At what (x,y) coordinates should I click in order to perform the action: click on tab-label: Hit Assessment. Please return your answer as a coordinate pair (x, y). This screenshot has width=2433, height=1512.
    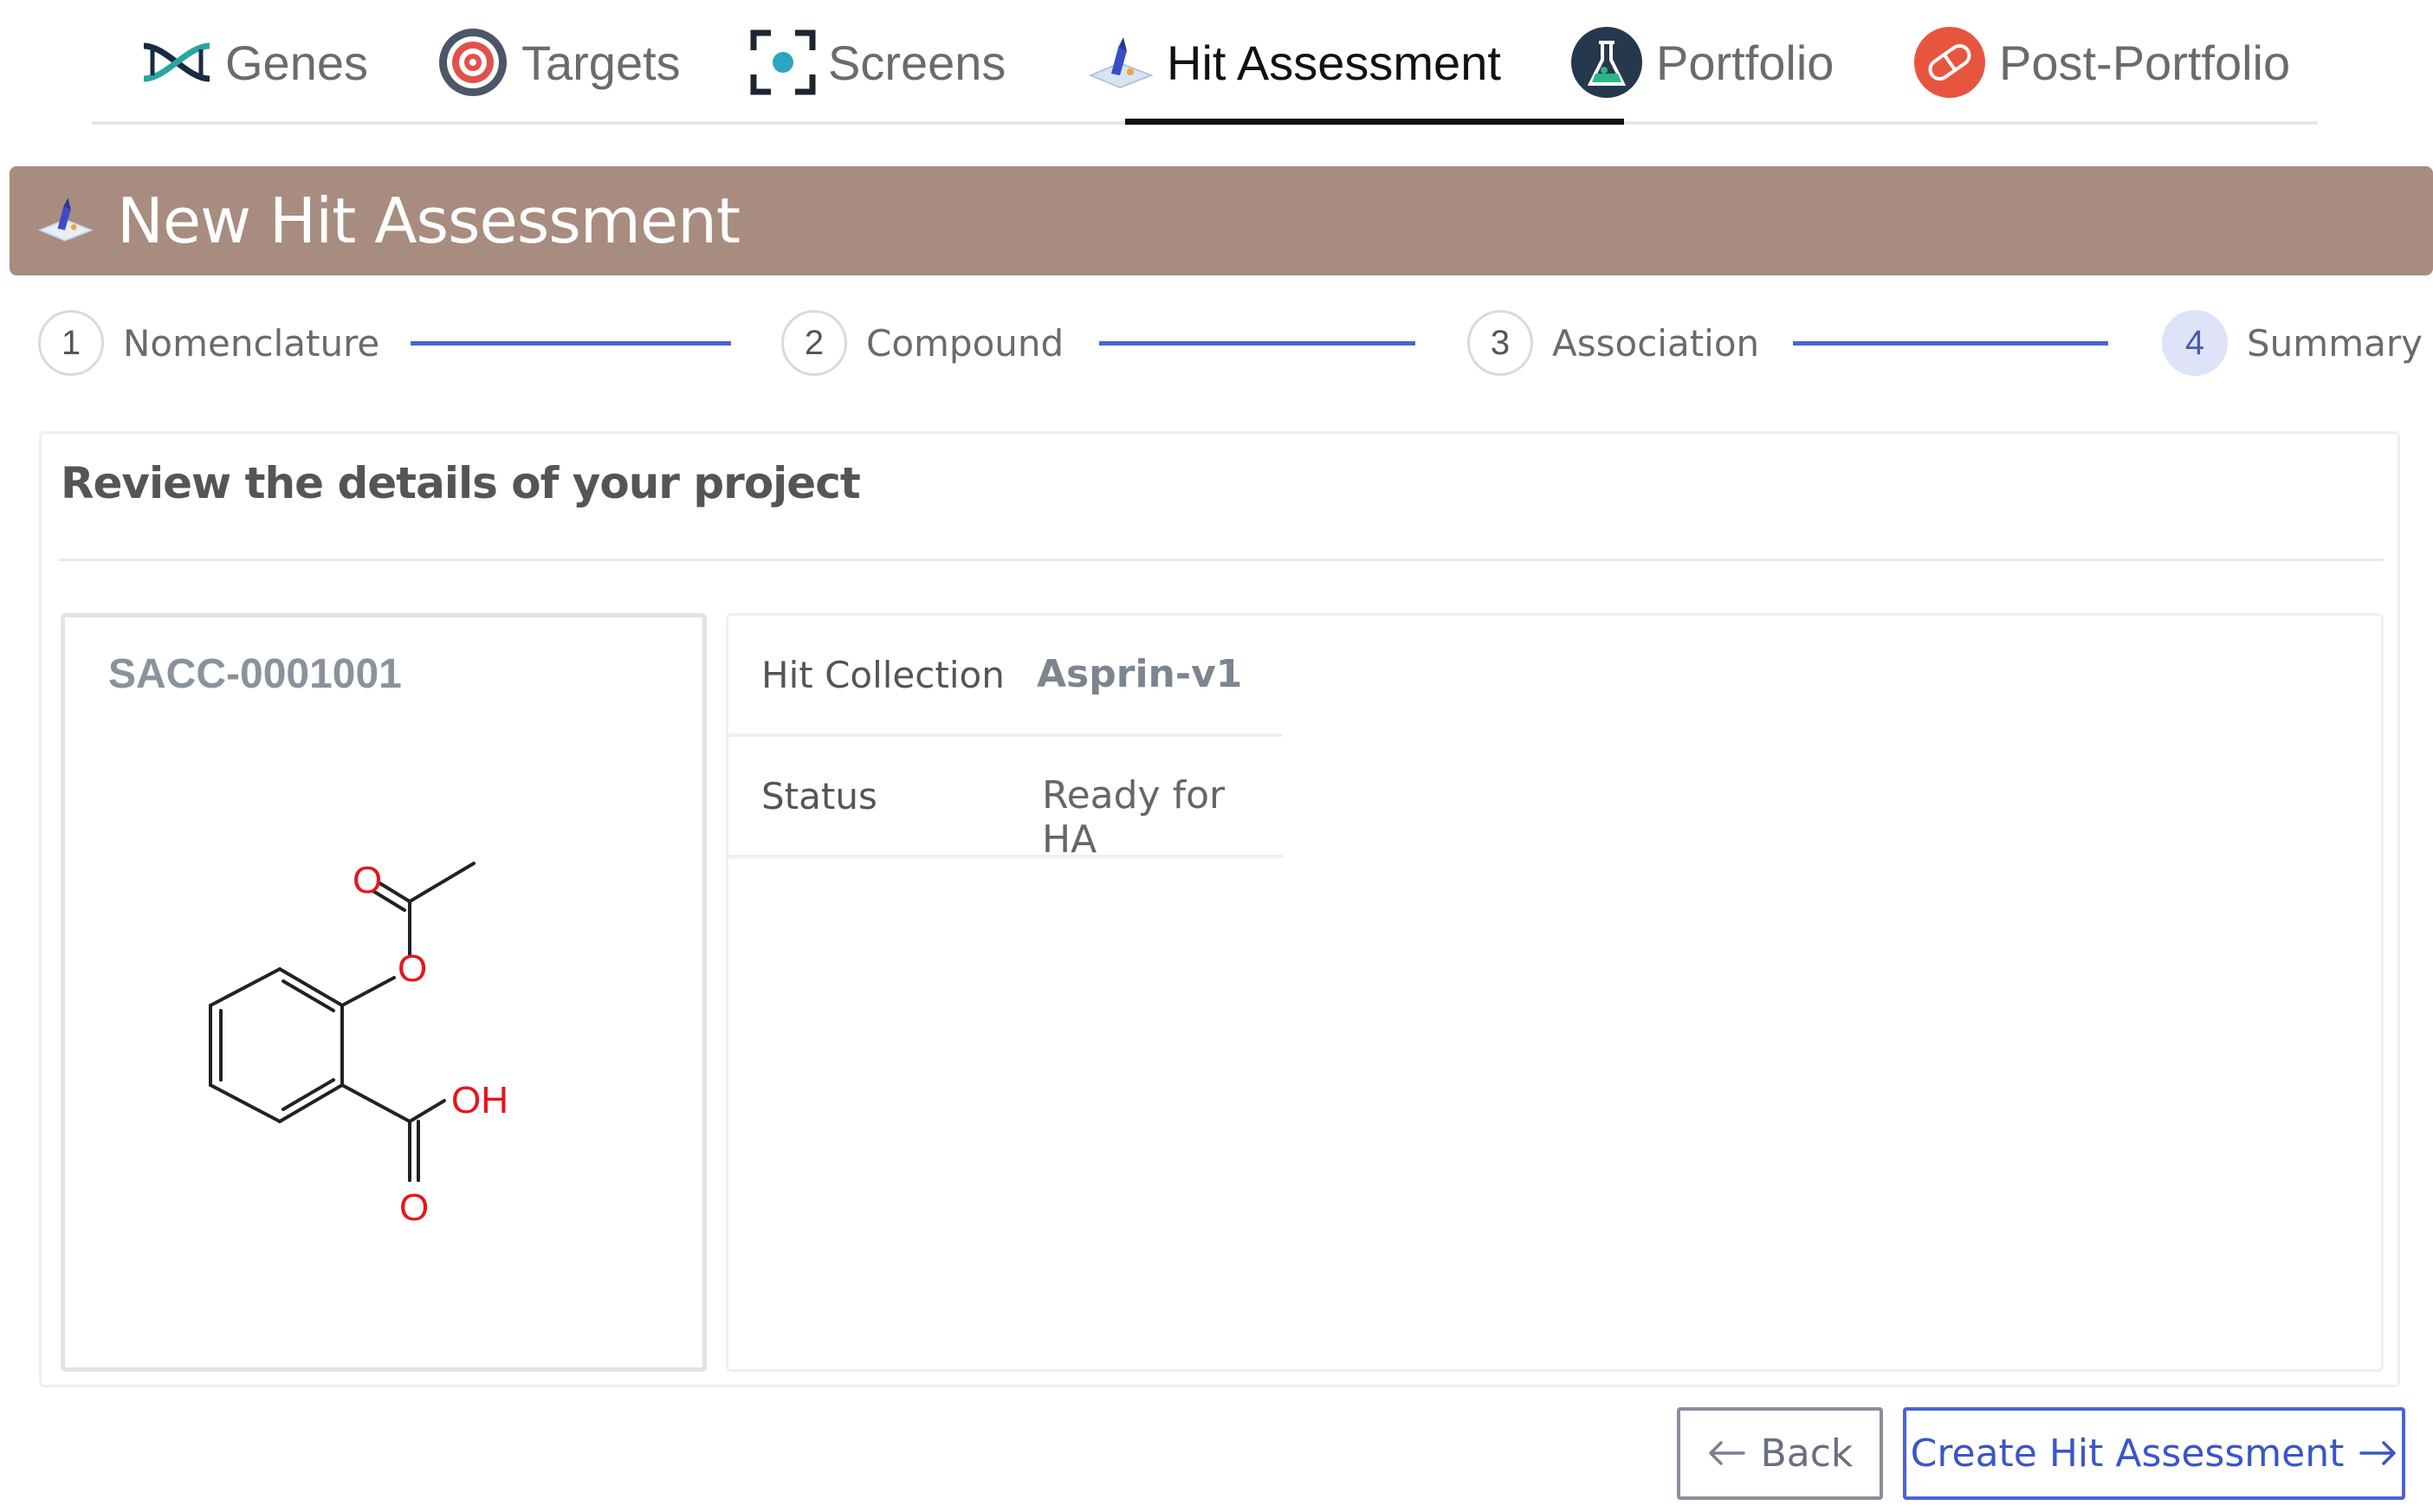
    Looking at the image, I should click on (1334, 62).